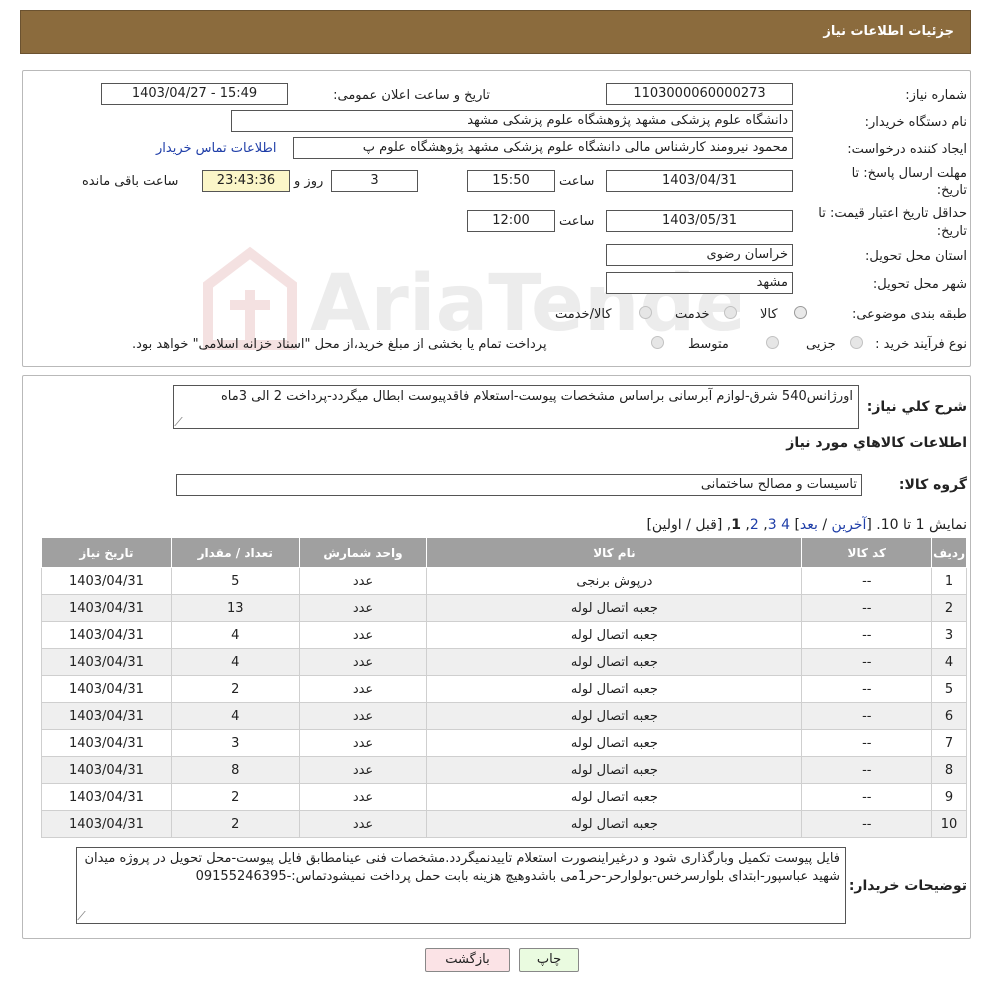 Image resolution: width=985 pixels, height=993 pixels. Describe the element at coordinates (511, 181) in the screenshot. I see `deadline-time-field: 15:50` at that location.